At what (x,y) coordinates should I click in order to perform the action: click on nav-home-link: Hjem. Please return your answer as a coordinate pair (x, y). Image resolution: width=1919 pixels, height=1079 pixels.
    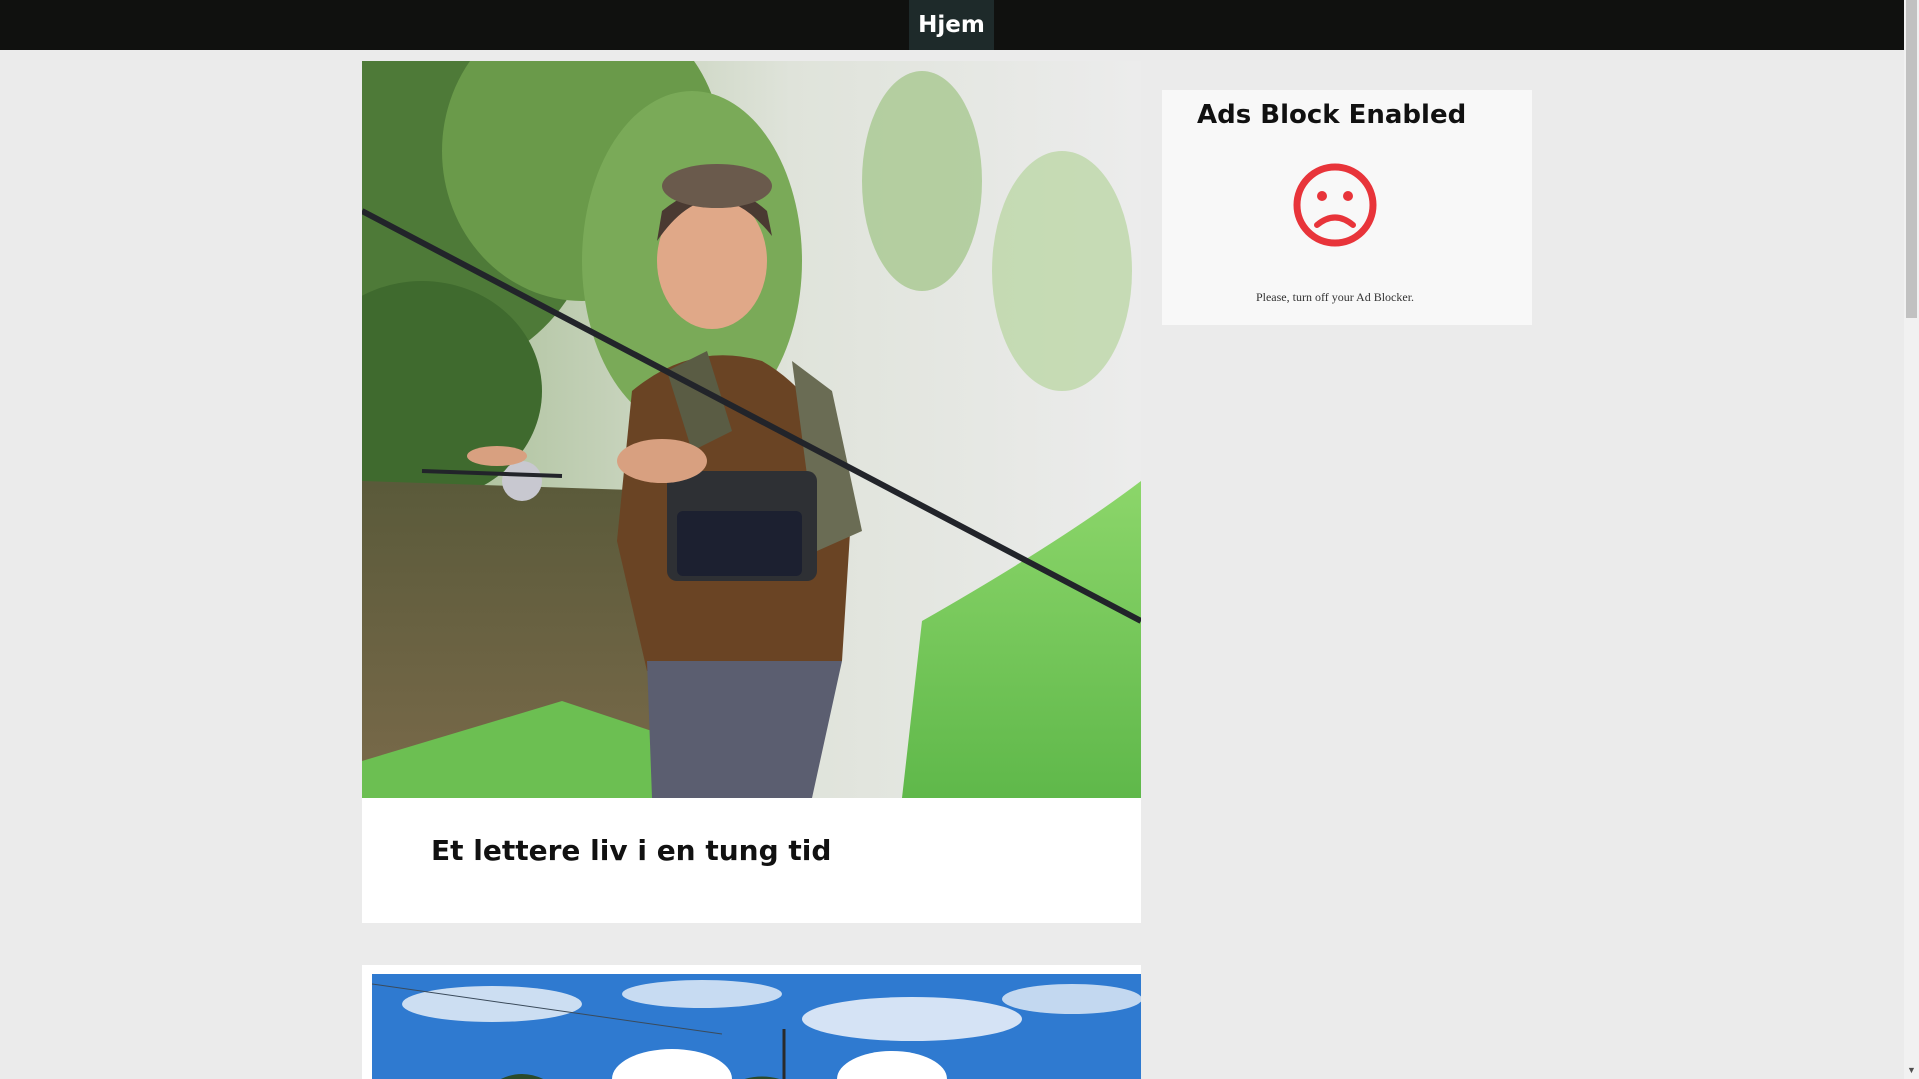
    Looking at the image, I should click on (951, 25).